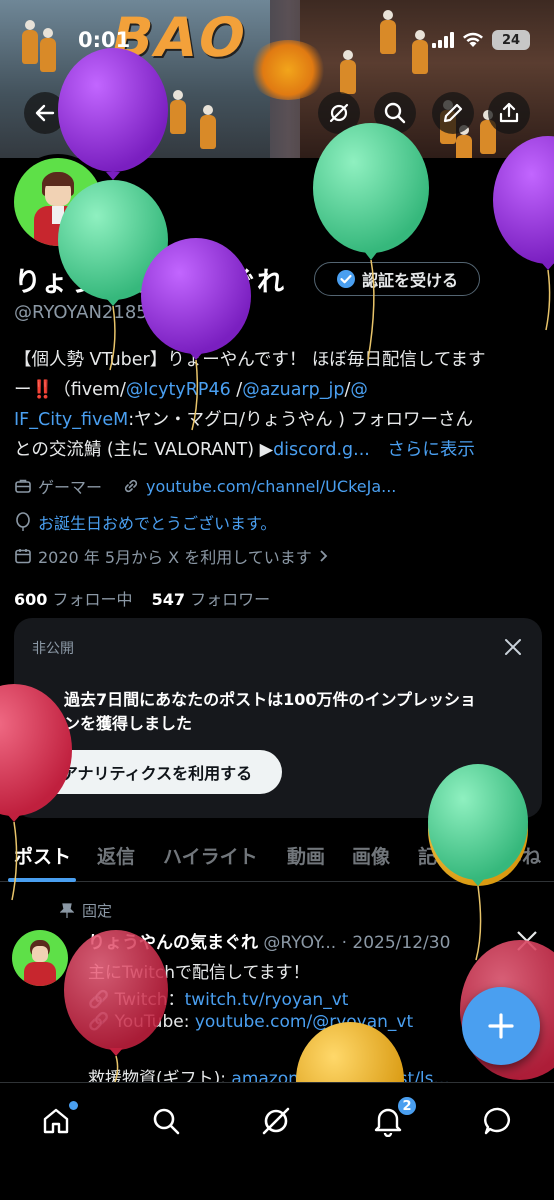 The image size is (554, 1200). Describe the element at coordinates (395, 113) in the screenshot. I see `search-button` at that location.